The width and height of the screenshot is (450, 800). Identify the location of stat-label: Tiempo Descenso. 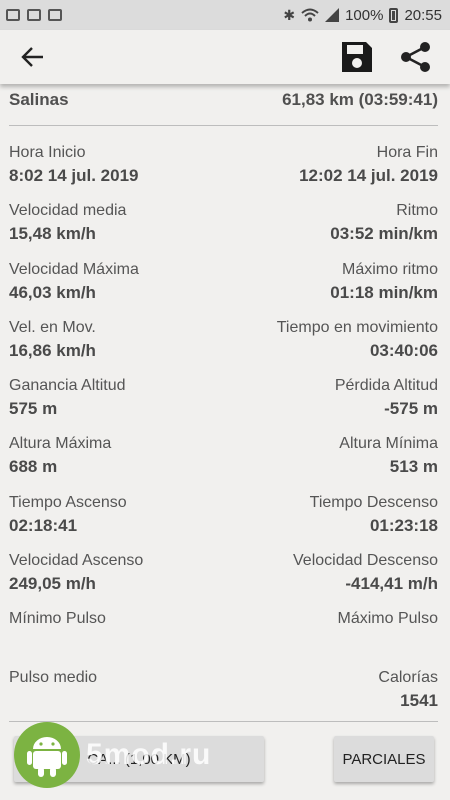
(373, 502).